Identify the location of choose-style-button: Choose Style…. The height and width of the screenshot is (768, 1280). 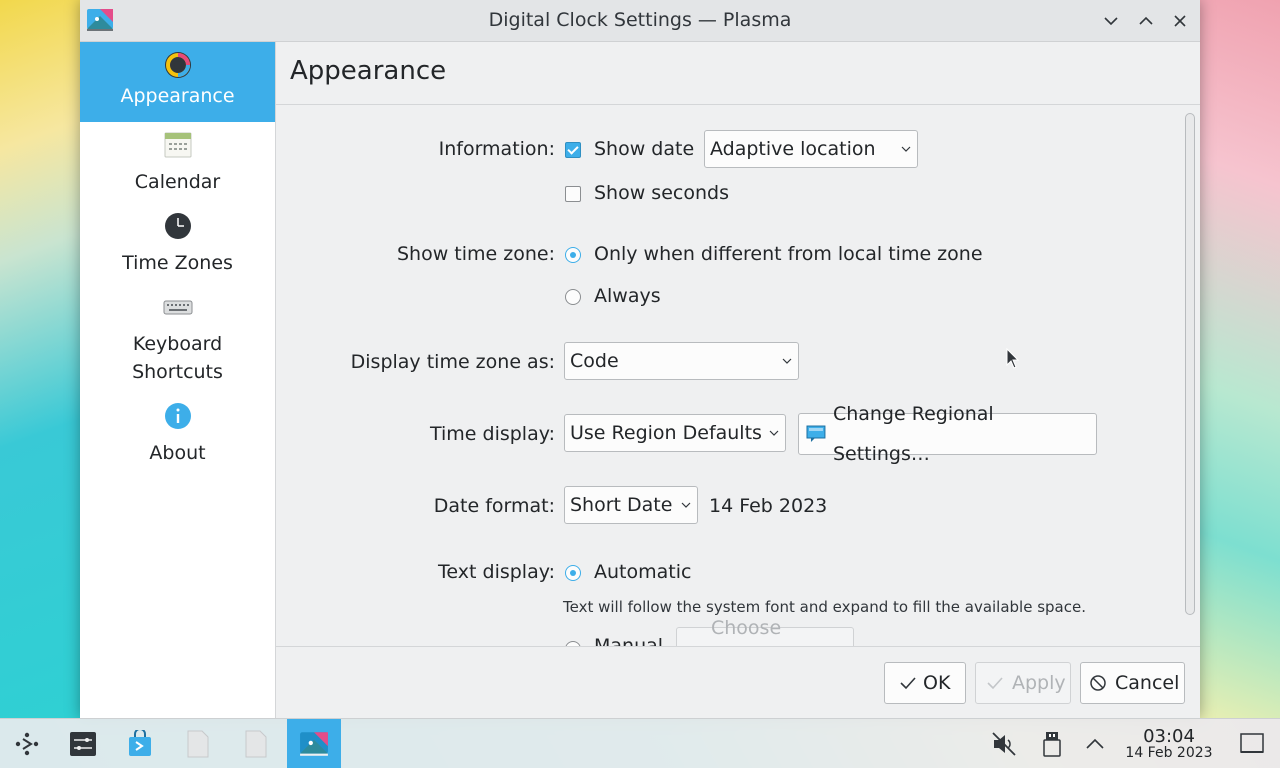
(765, 631).